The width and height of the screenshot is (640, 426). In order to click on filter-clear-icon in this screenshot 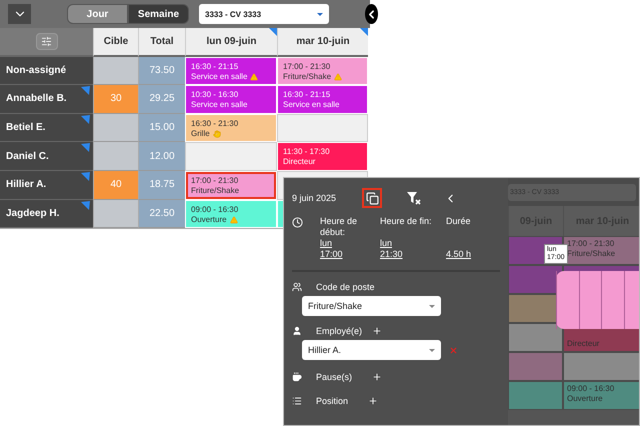, I will do `click(414, 198)`.